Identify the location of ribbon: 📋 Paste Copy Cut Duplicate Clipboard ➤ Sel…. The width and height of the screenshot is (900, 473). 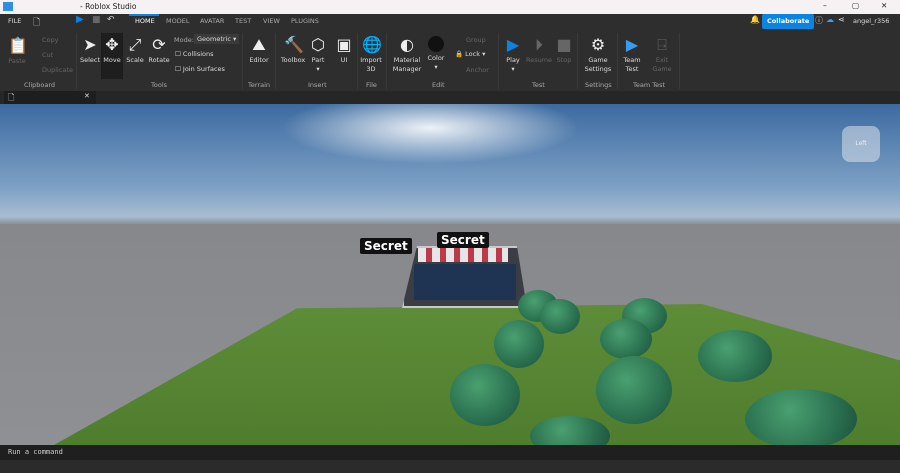
(450, 60).